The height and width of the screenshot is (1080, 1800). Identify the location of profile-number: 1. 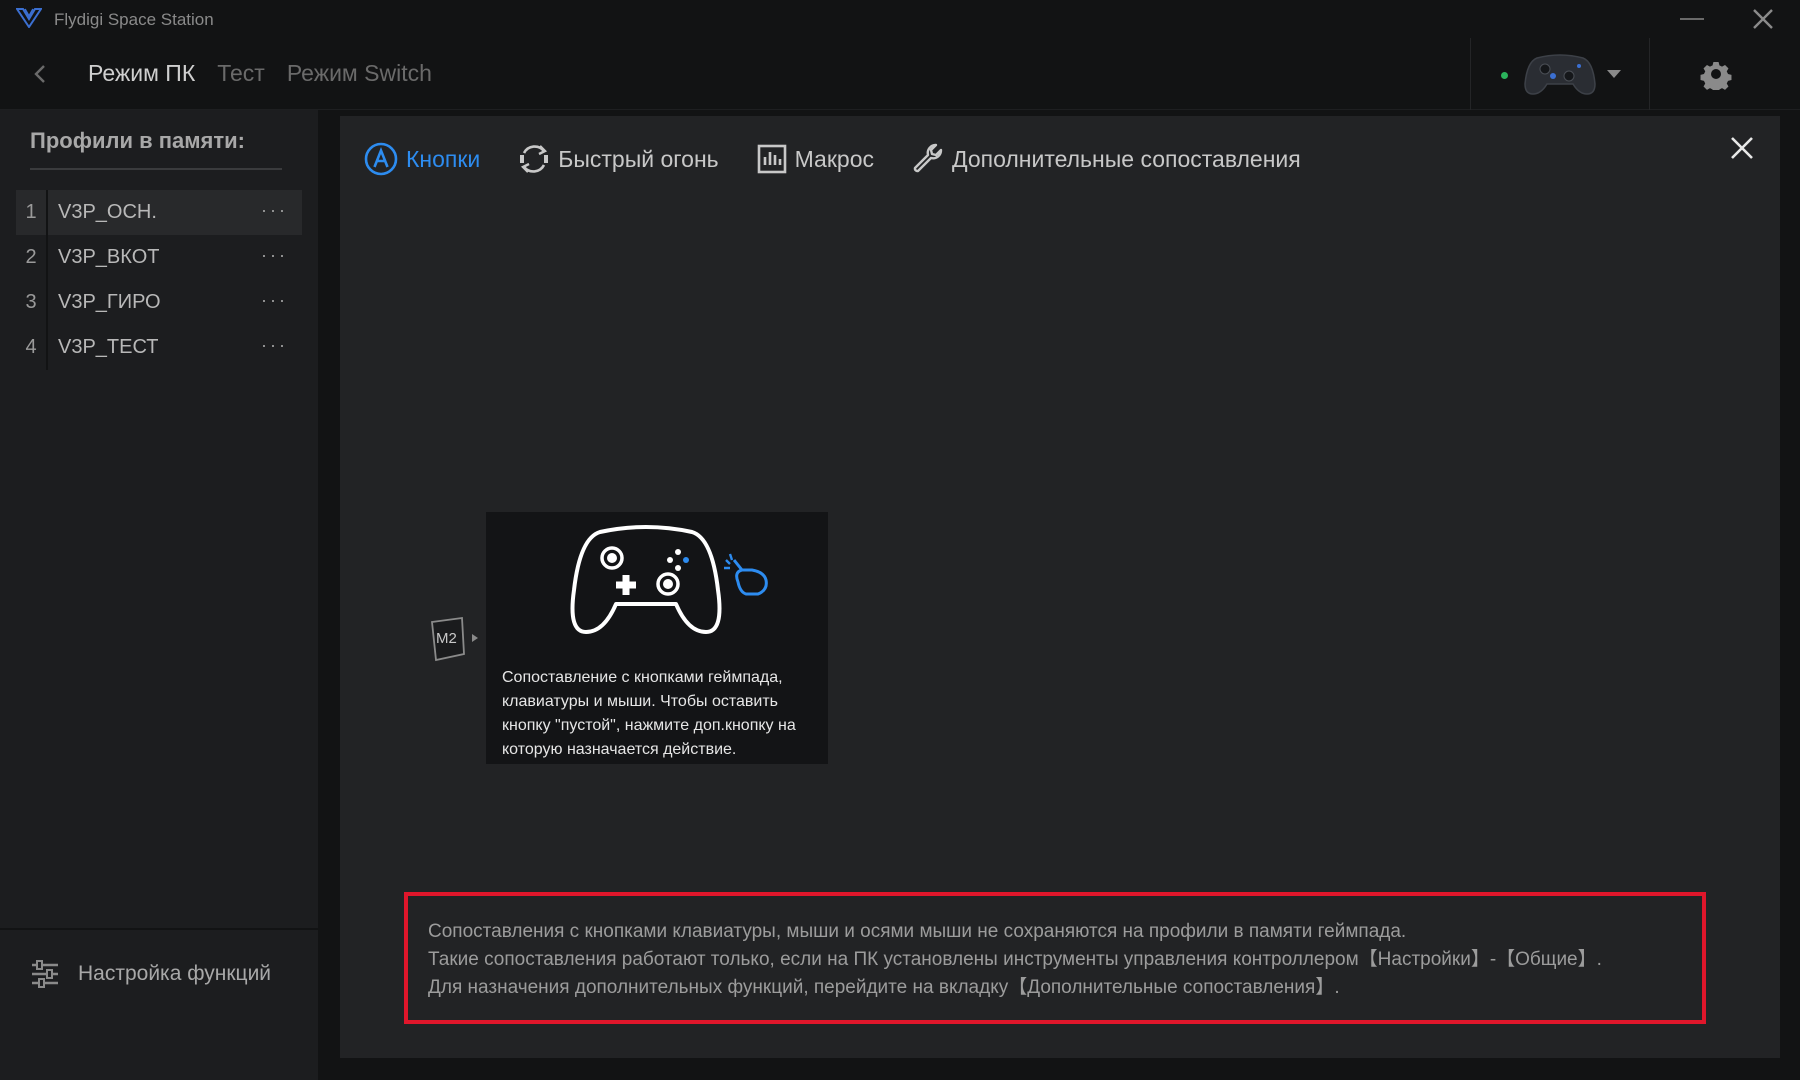
(31, 212).